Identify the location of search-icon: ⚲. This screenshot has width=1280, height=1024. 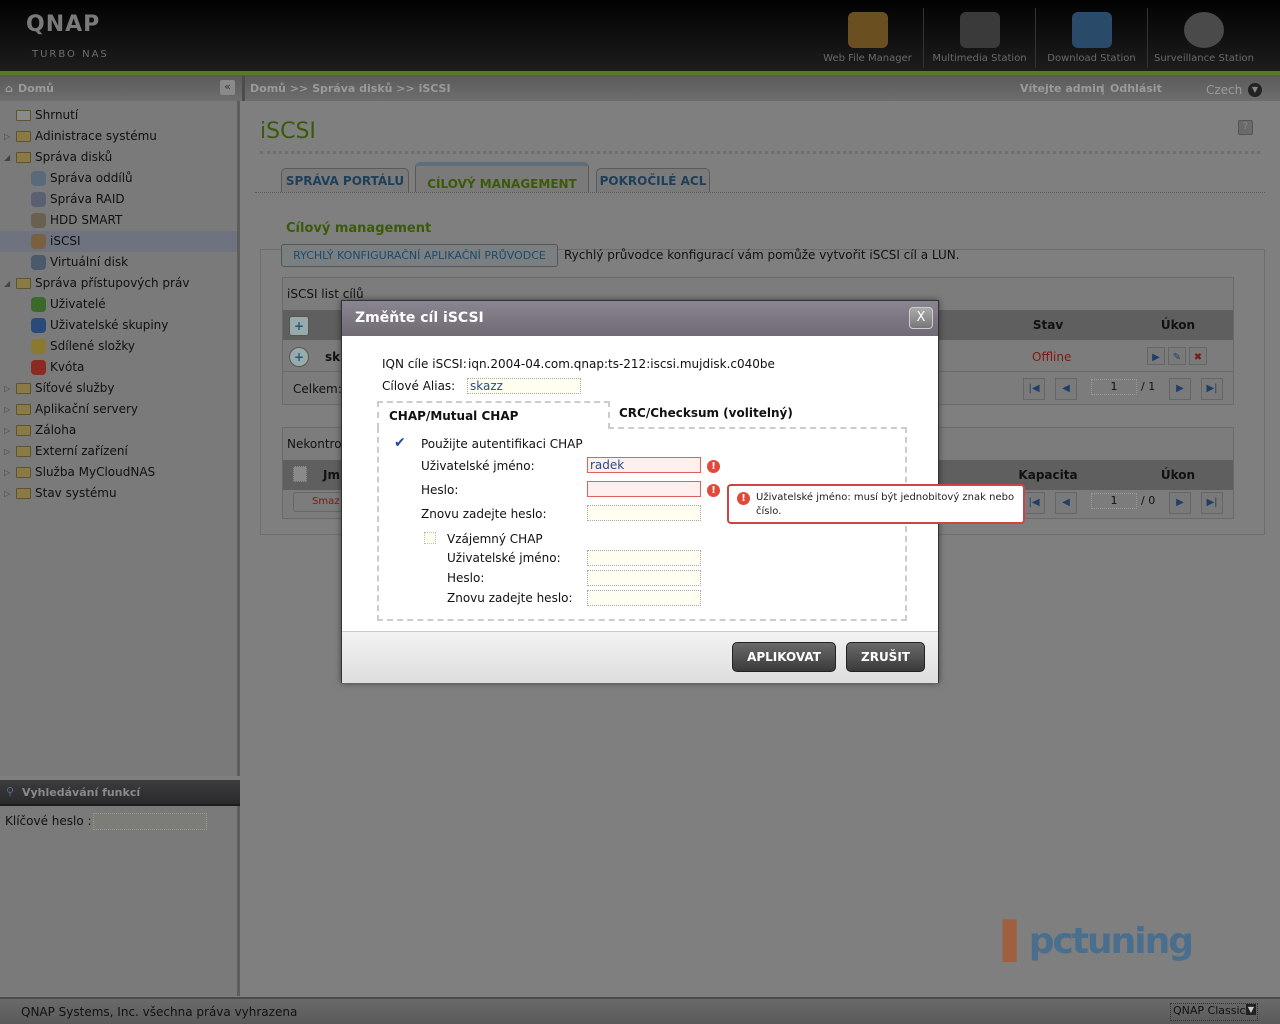
(10, 791).